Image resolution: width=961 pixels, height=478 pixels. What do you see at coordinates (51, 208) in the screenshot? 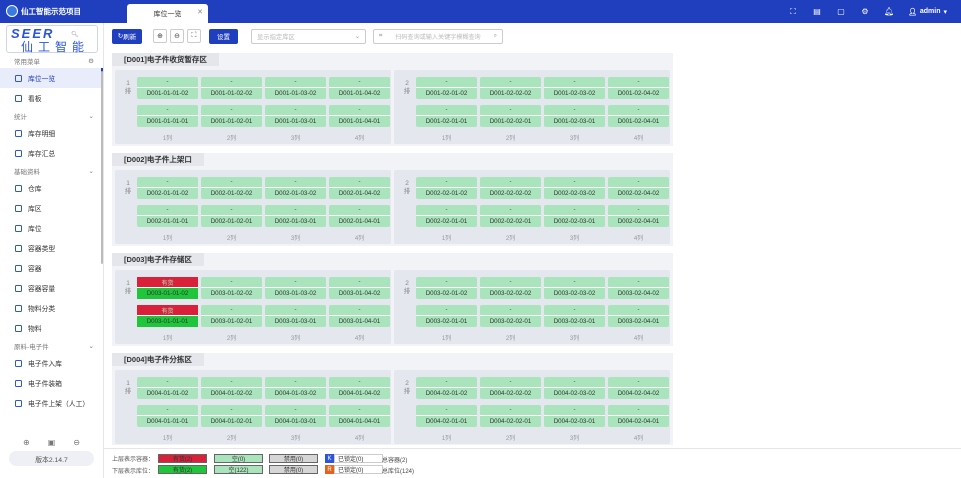
I see `sidebar-item: 库区` at bounding box center [51, 208].